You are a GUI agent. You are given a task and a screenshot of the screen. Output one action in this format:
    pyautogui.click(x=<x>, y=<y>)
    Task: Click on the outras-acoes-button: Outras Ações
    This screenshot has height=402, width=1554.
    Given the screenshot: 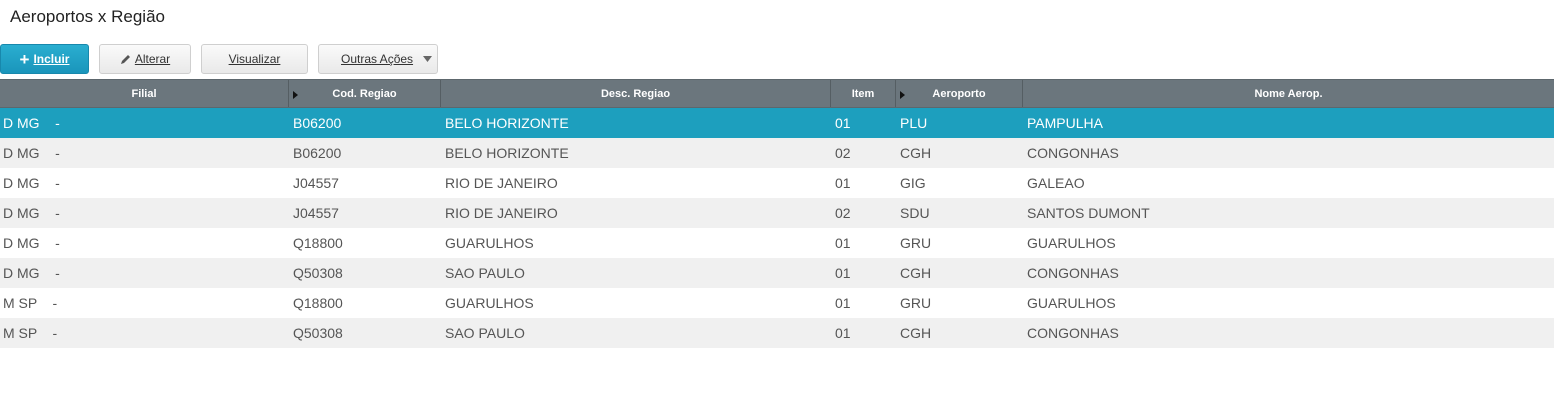 What is the action you would take?
    pyautogui.click(x=378, y=59)
    